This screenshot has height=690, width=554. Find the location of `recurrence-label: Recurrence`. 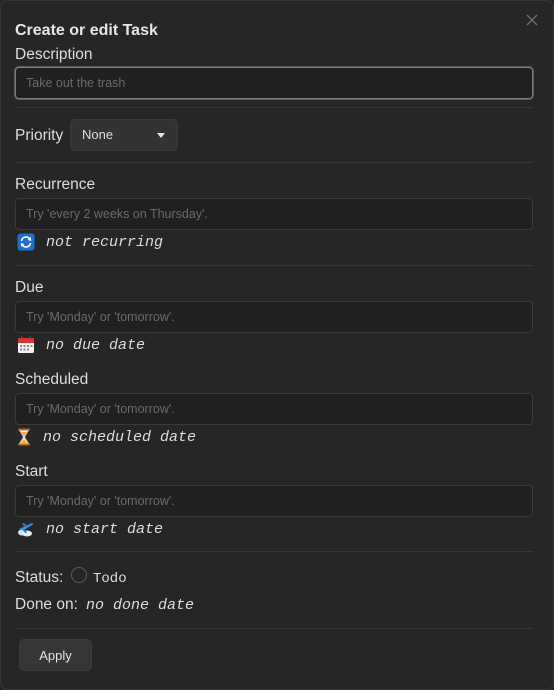

recurrence-label: Recurrence is located at coordinates (55, 184).